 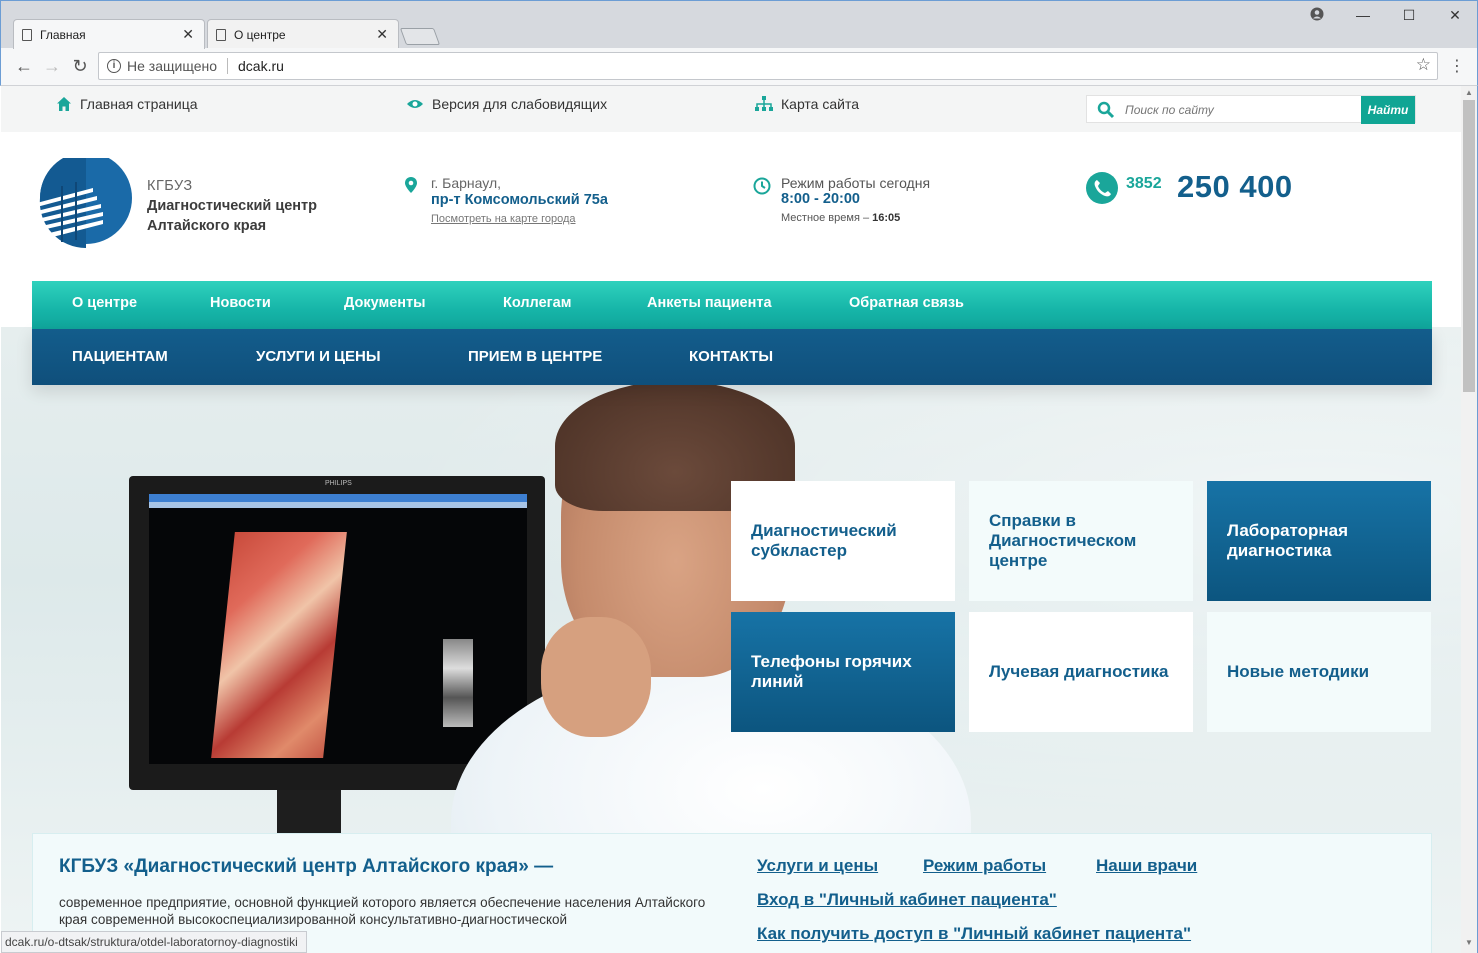 What do you see at coordinates (139, 104) in the screenshot?
I see `home-link-label: Главная страница` at bounding box center [139, 104].